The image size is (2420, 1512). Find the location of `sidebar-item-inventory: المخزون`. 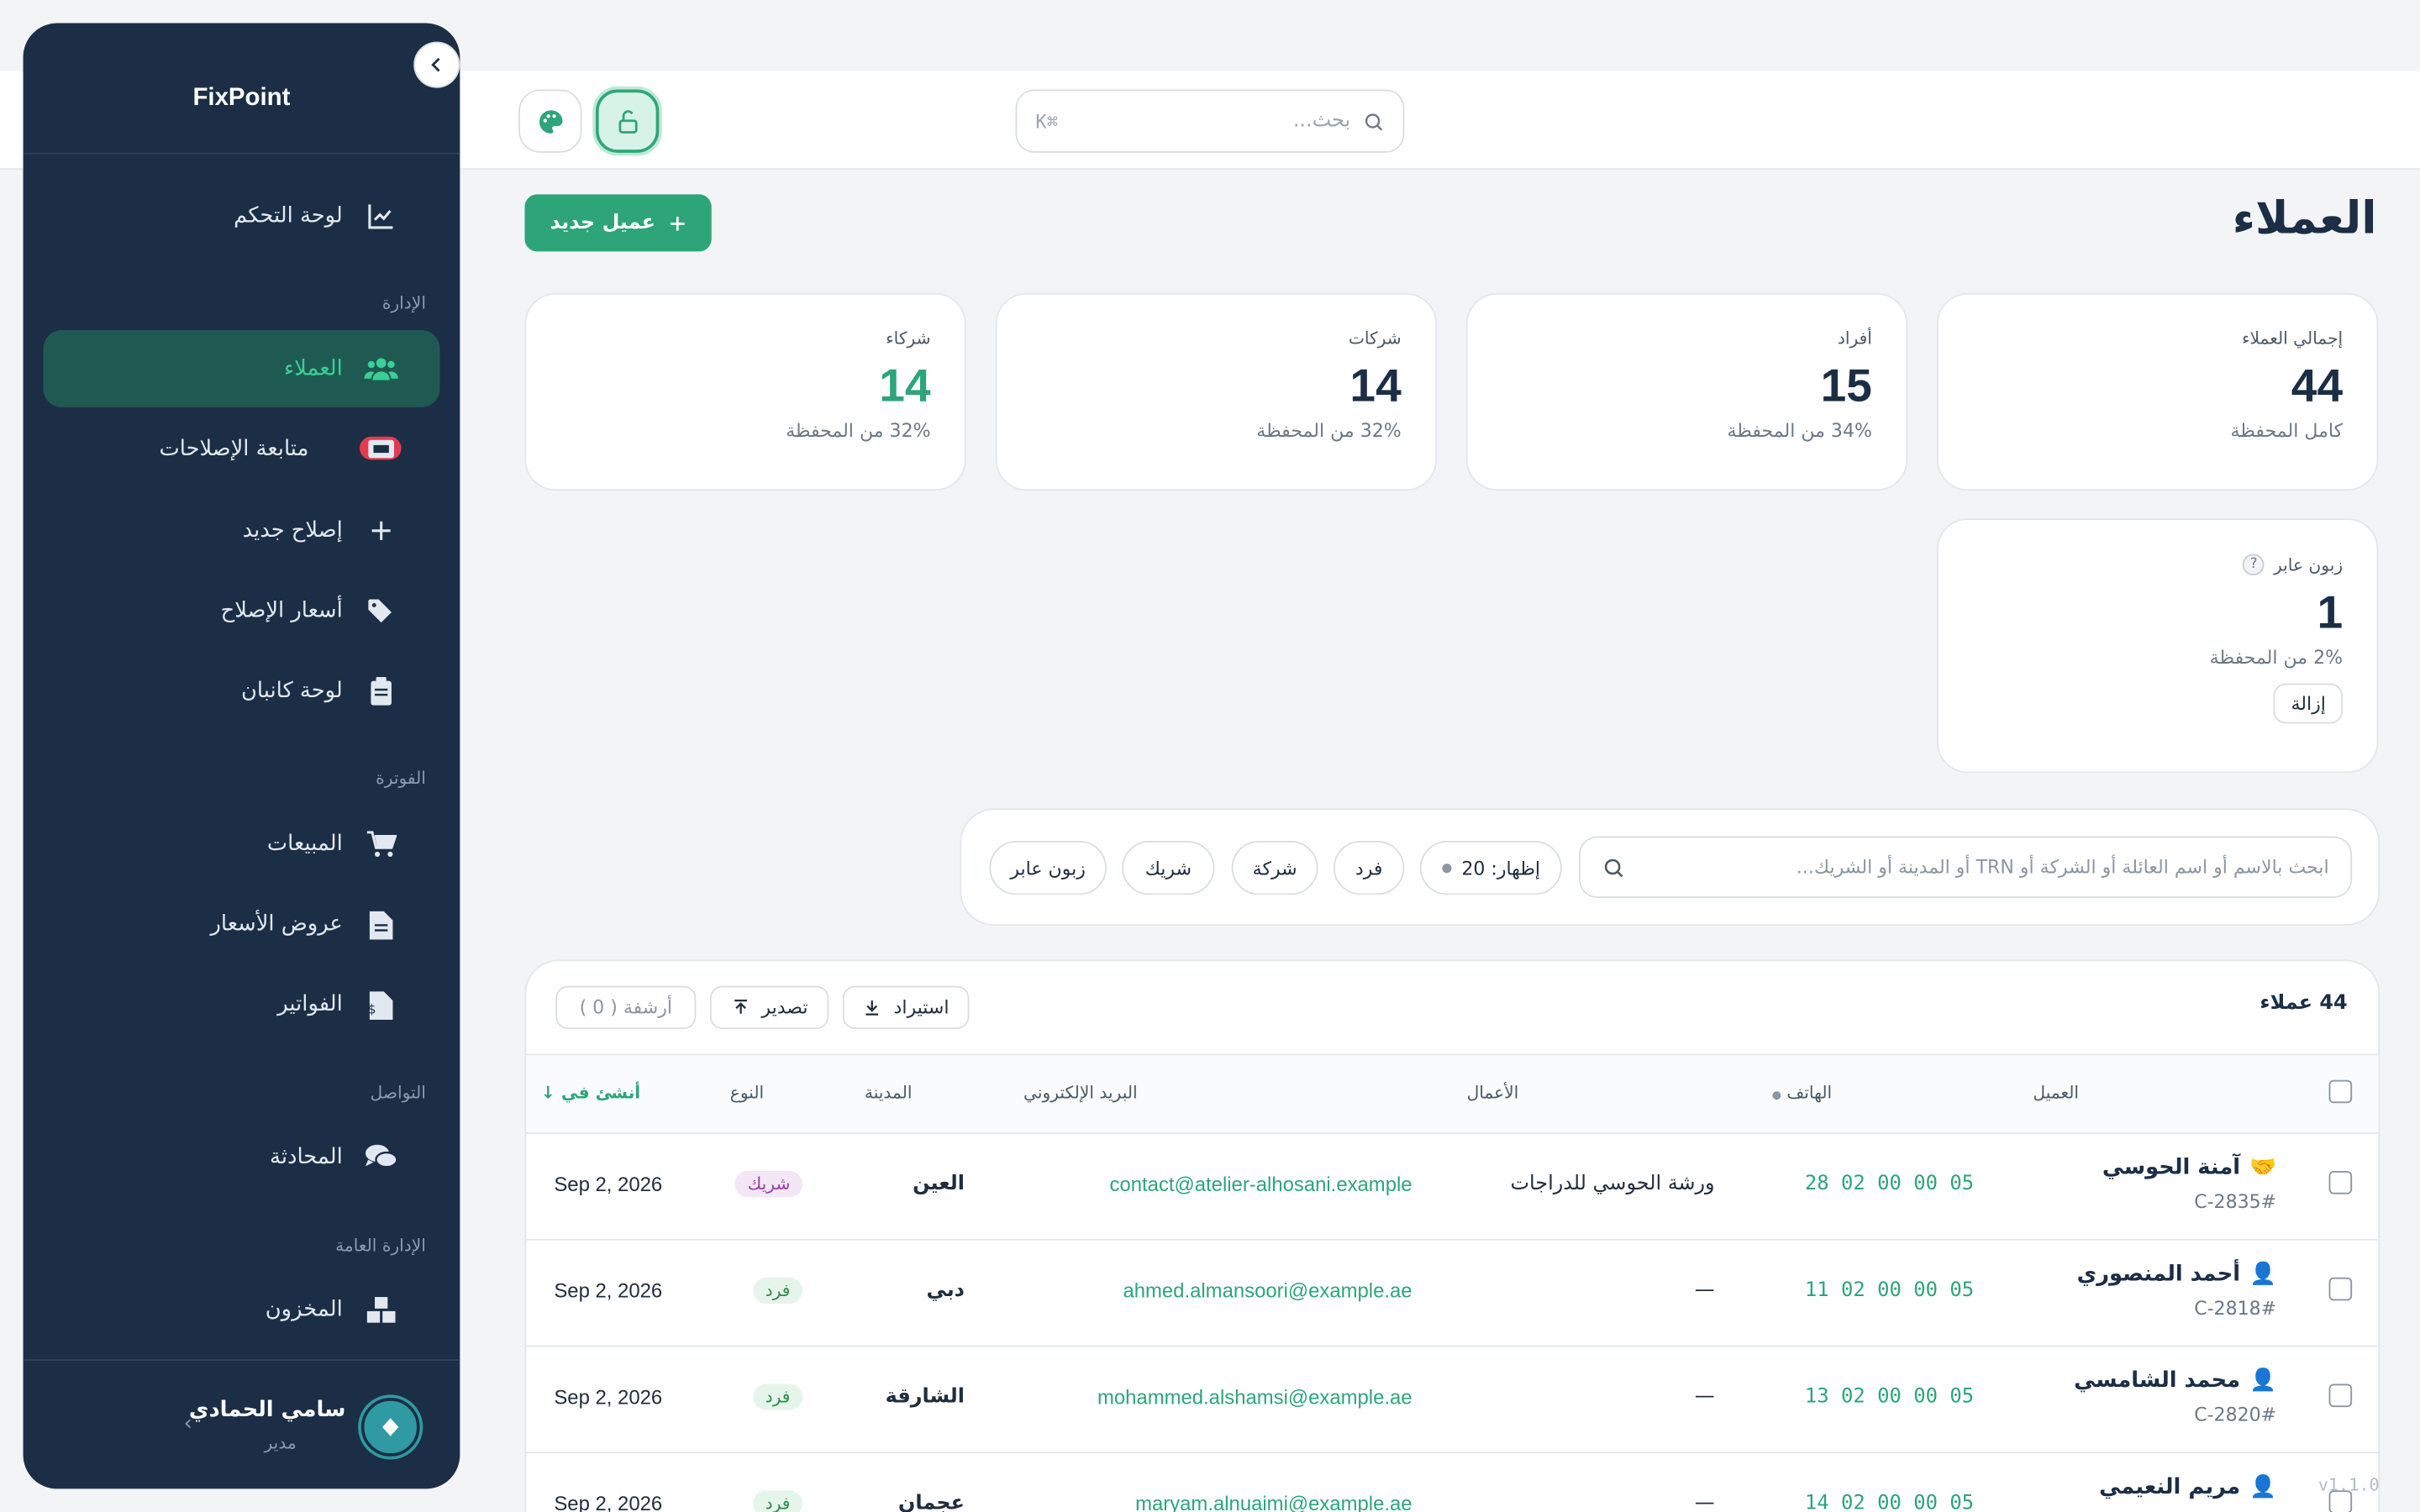

sidebar-item-inventory: المخزون is located at coordinates (241, 1309).